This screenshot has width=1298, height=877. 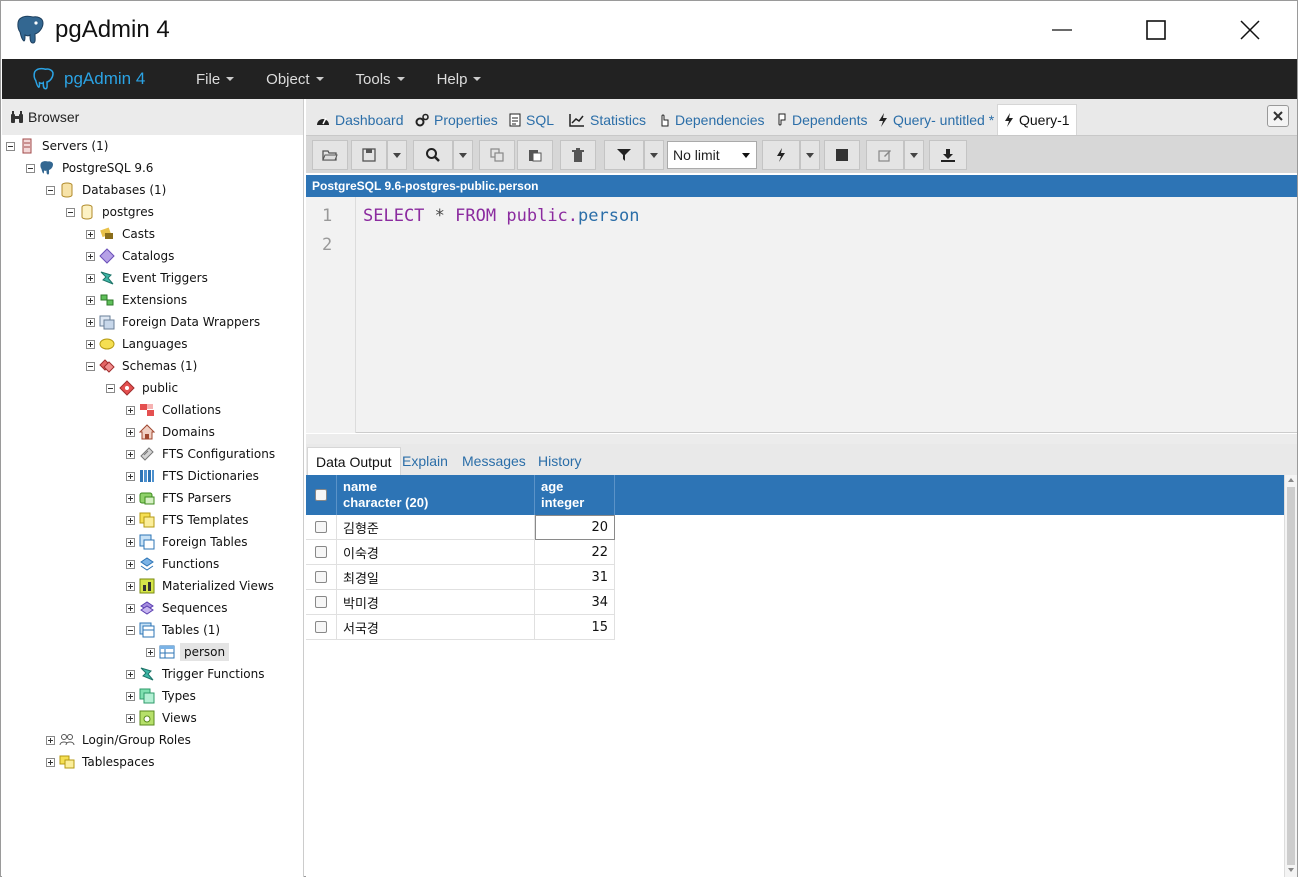 What do you see at coordinates (531, 120) in the screenshot?
I see `tab-sql: SQL` at bounding box center [531, 120].